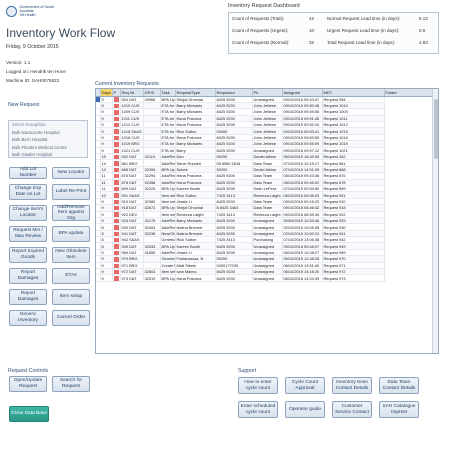 The width and height of the screenshot is (453, 453). I want to click on urgent-count-value: 10, so click(312, 30).